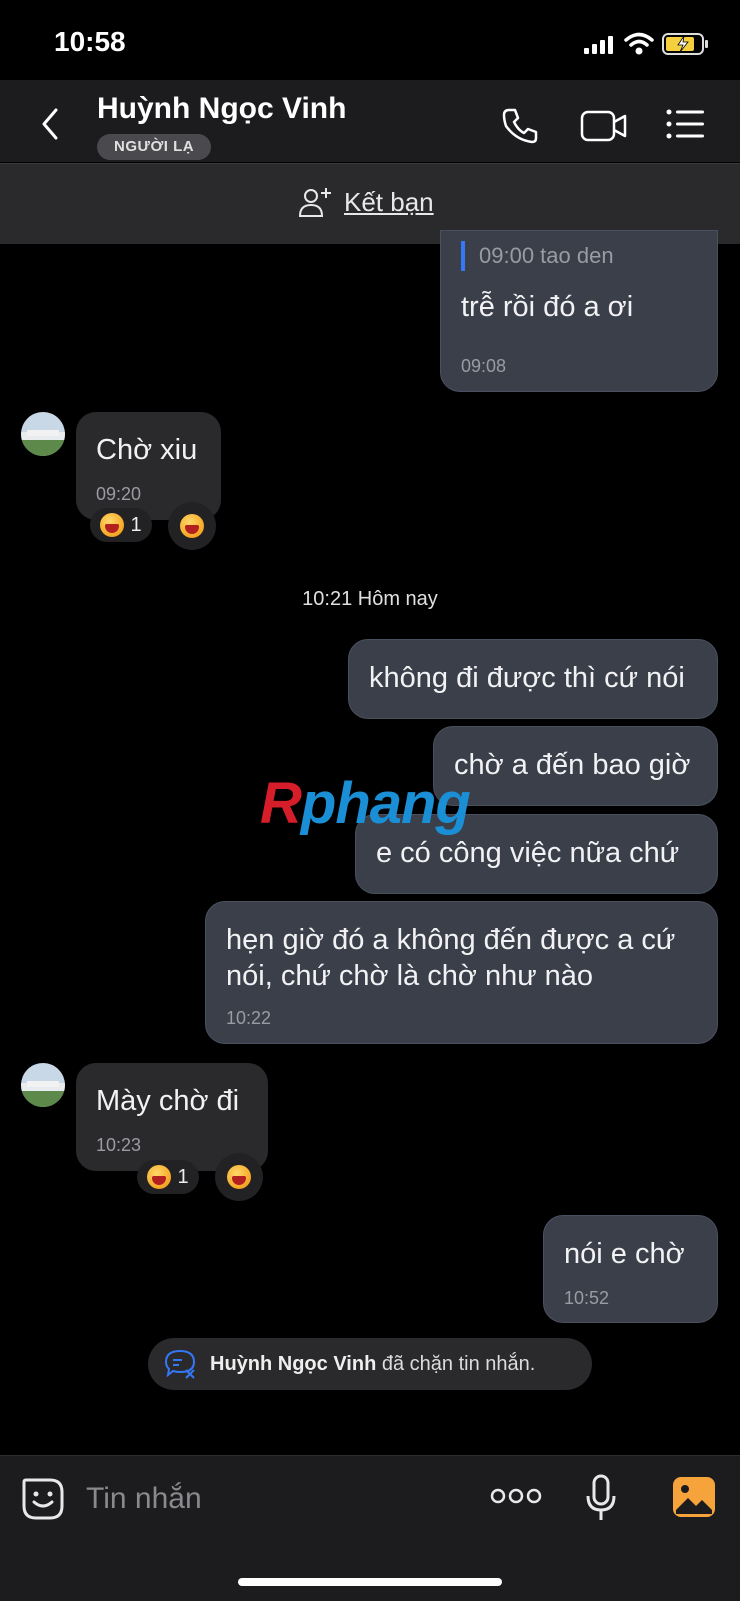 The height and width of the screenshot is (1601, 740). I want to click on message-text: Chờ xiu, so click(147, 450).